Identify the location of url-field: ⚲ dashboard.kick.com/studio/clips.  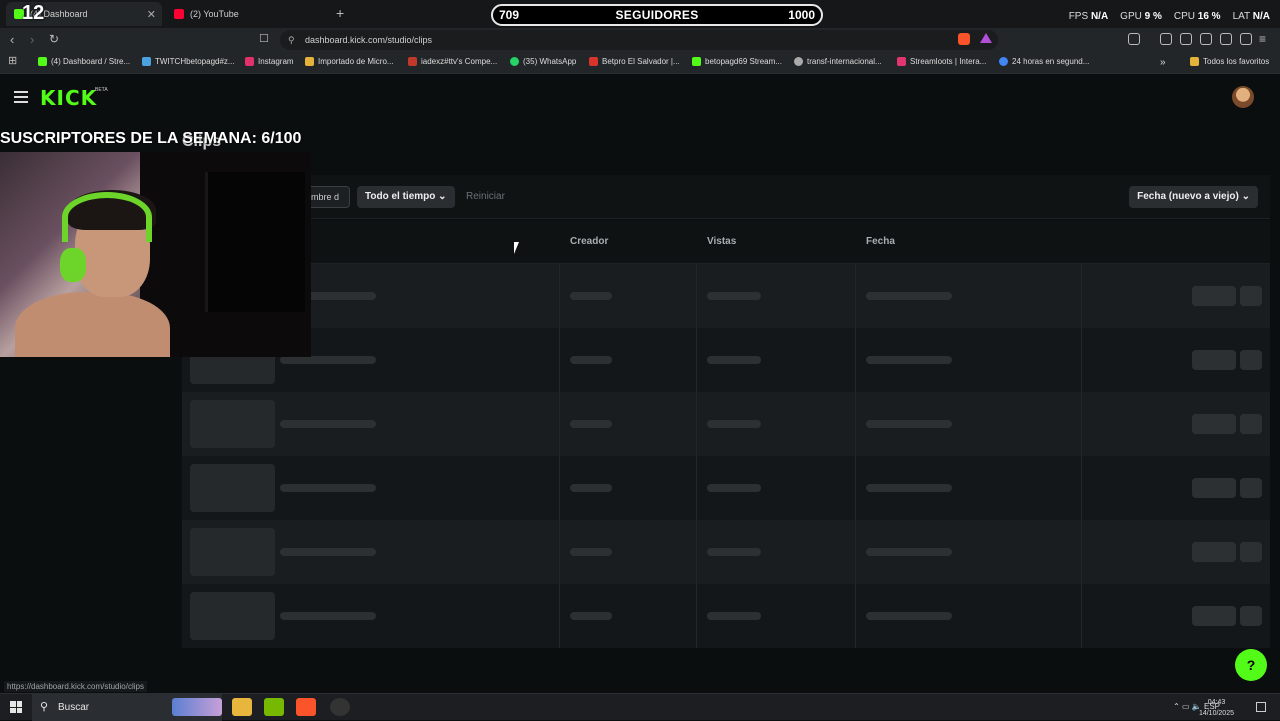
(639, 40).